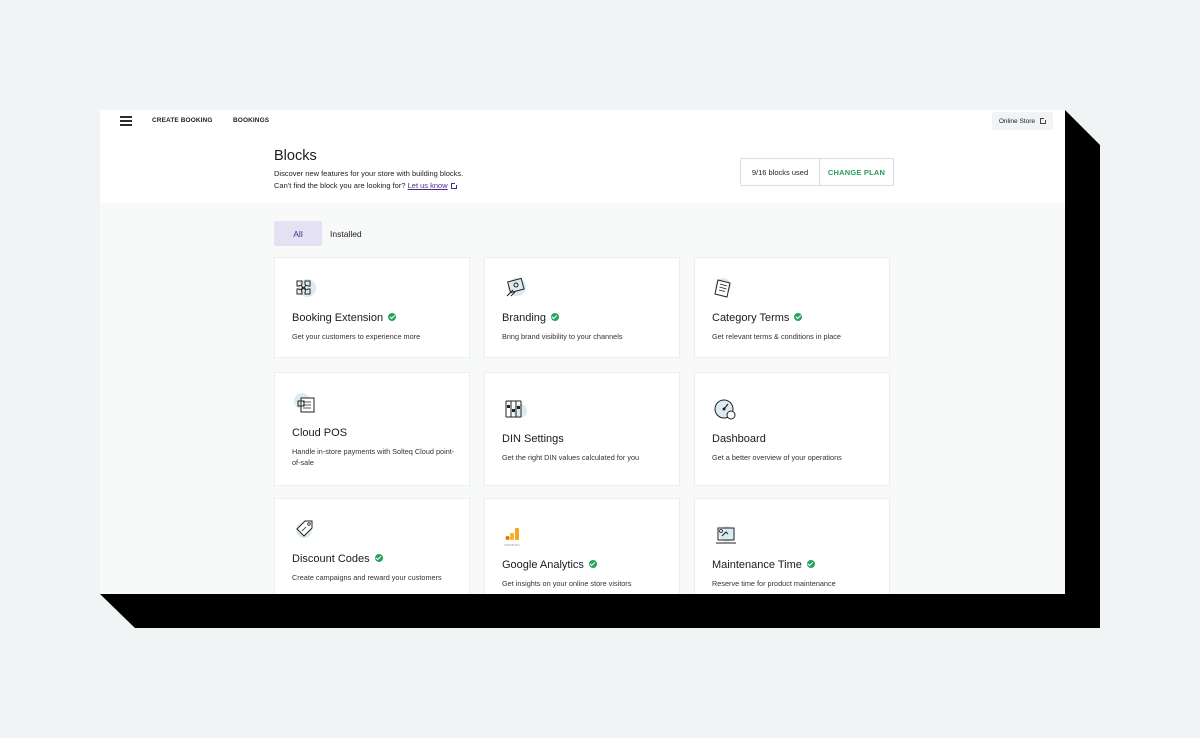 This screenshot has width=1200, height=738. What do you see at coordinates (428, 185) in the screenshot?
I see `let-us-know-link: Let us know` at bounding box center [428, 185].